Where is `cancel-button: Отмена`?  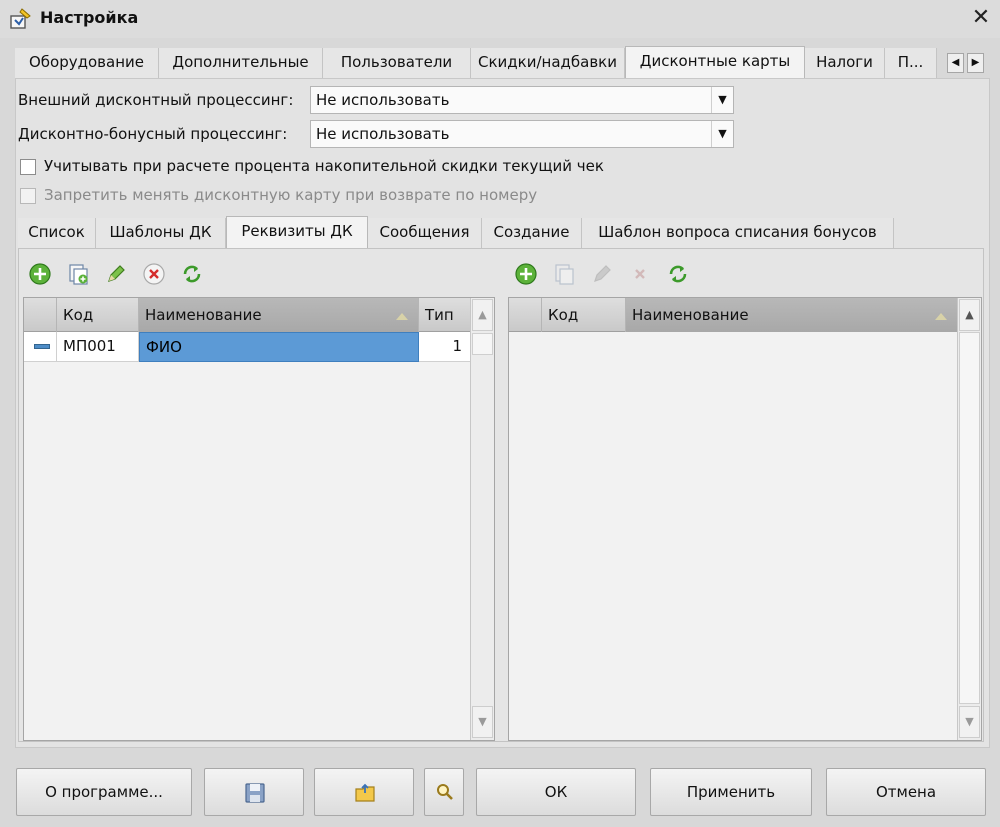 cancel-button: Отмена is located at coordinates (906, 792).